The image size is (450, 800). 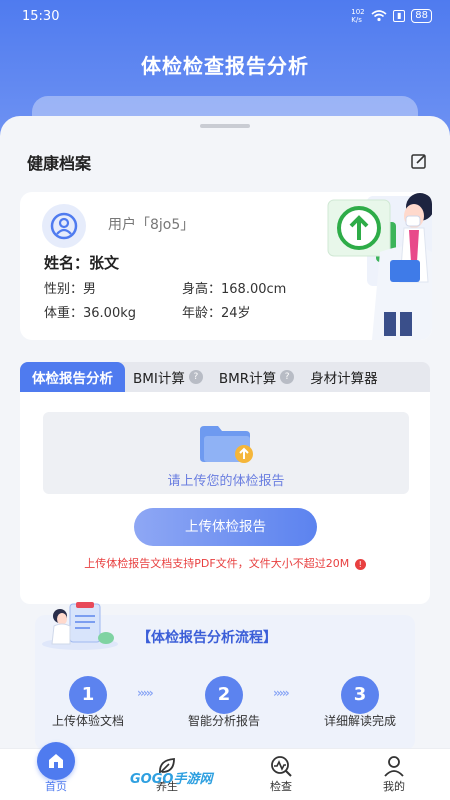 What do you see at coordinates (360, 695) in the screenshot?
I see `step-3-badge: 3` at bounding box center [360, 695].